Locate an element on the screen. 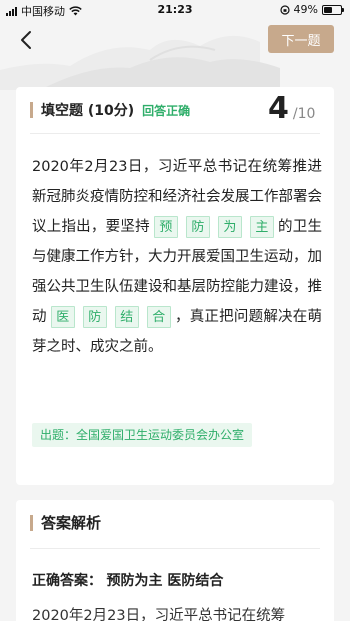  correct-answer-label: 正确答案： is located at coordinates (67, 581).